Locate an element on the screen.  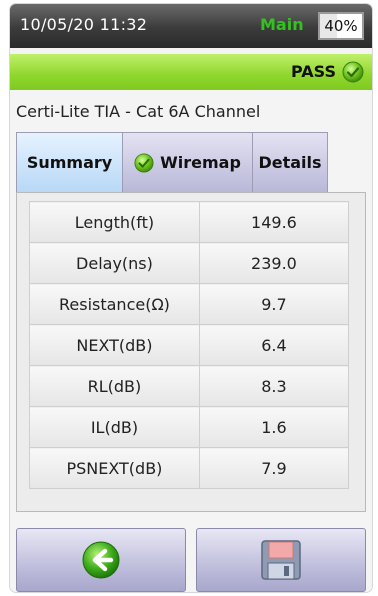
tab-bar: Summary Wiremap Details is located at coordinates (172, 163).